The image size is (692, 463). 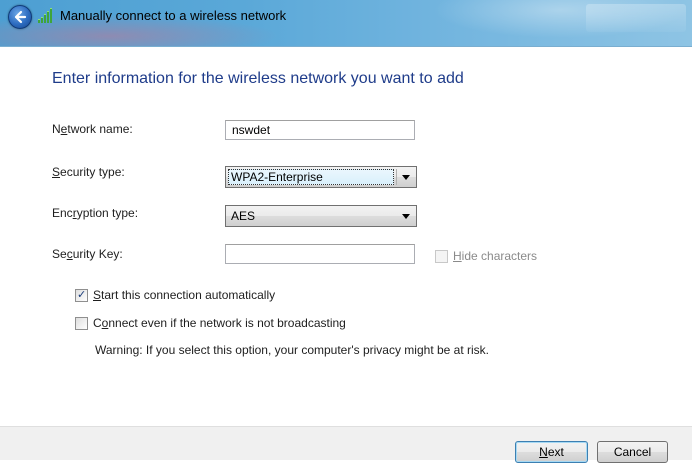 What do you see at coordinates (346, 23) in the screenshot?
I see `title-bar: Manually connect to a wireless network` at bounding box center [346, 23].